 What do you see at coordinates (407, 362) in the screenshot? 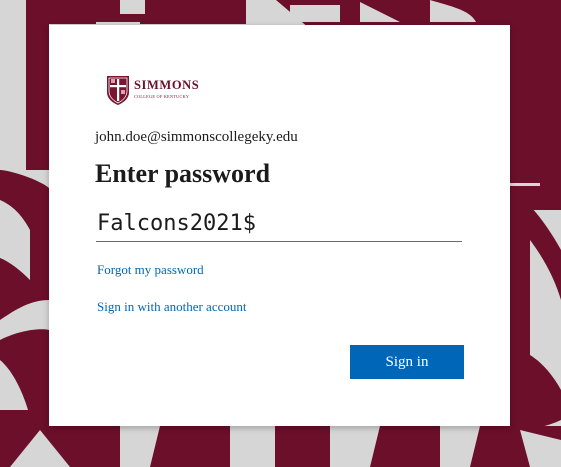
I see `sign-in-button: Sign in` at bounding box center [407, 362].